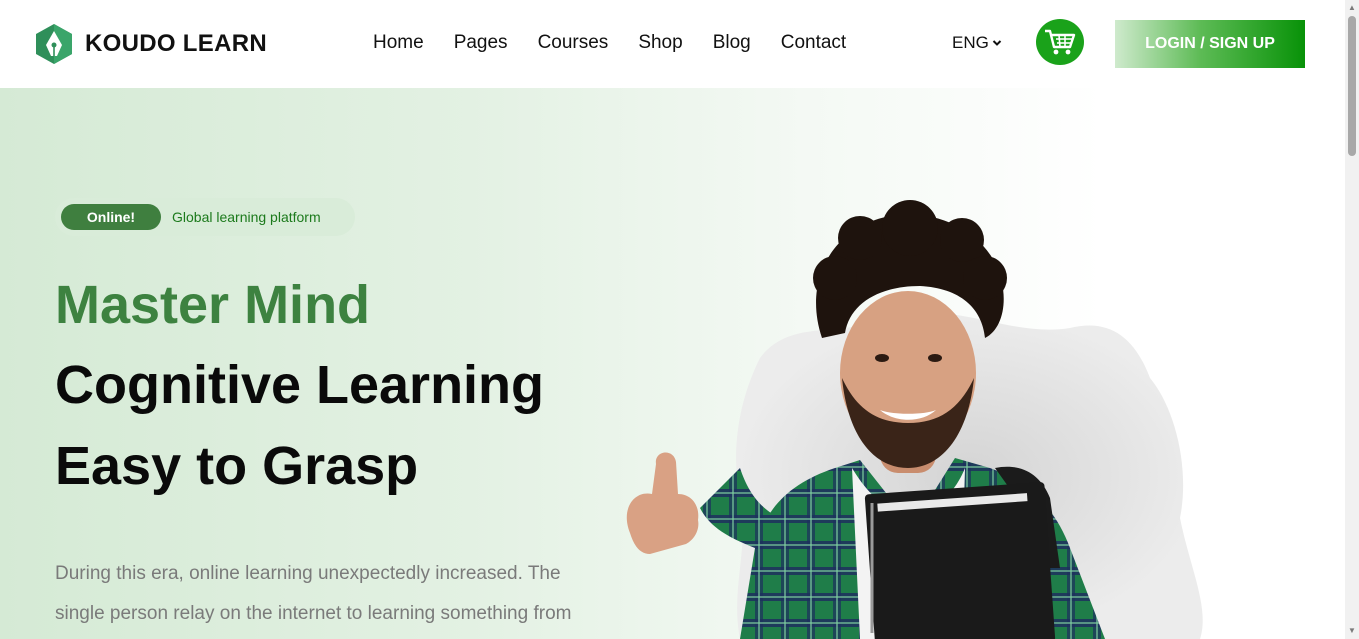 The image size is (1359, 639). Describe the element at coordinates (732, 43) in the screenshot. I see `nav-item-blog: Blog` at that location.